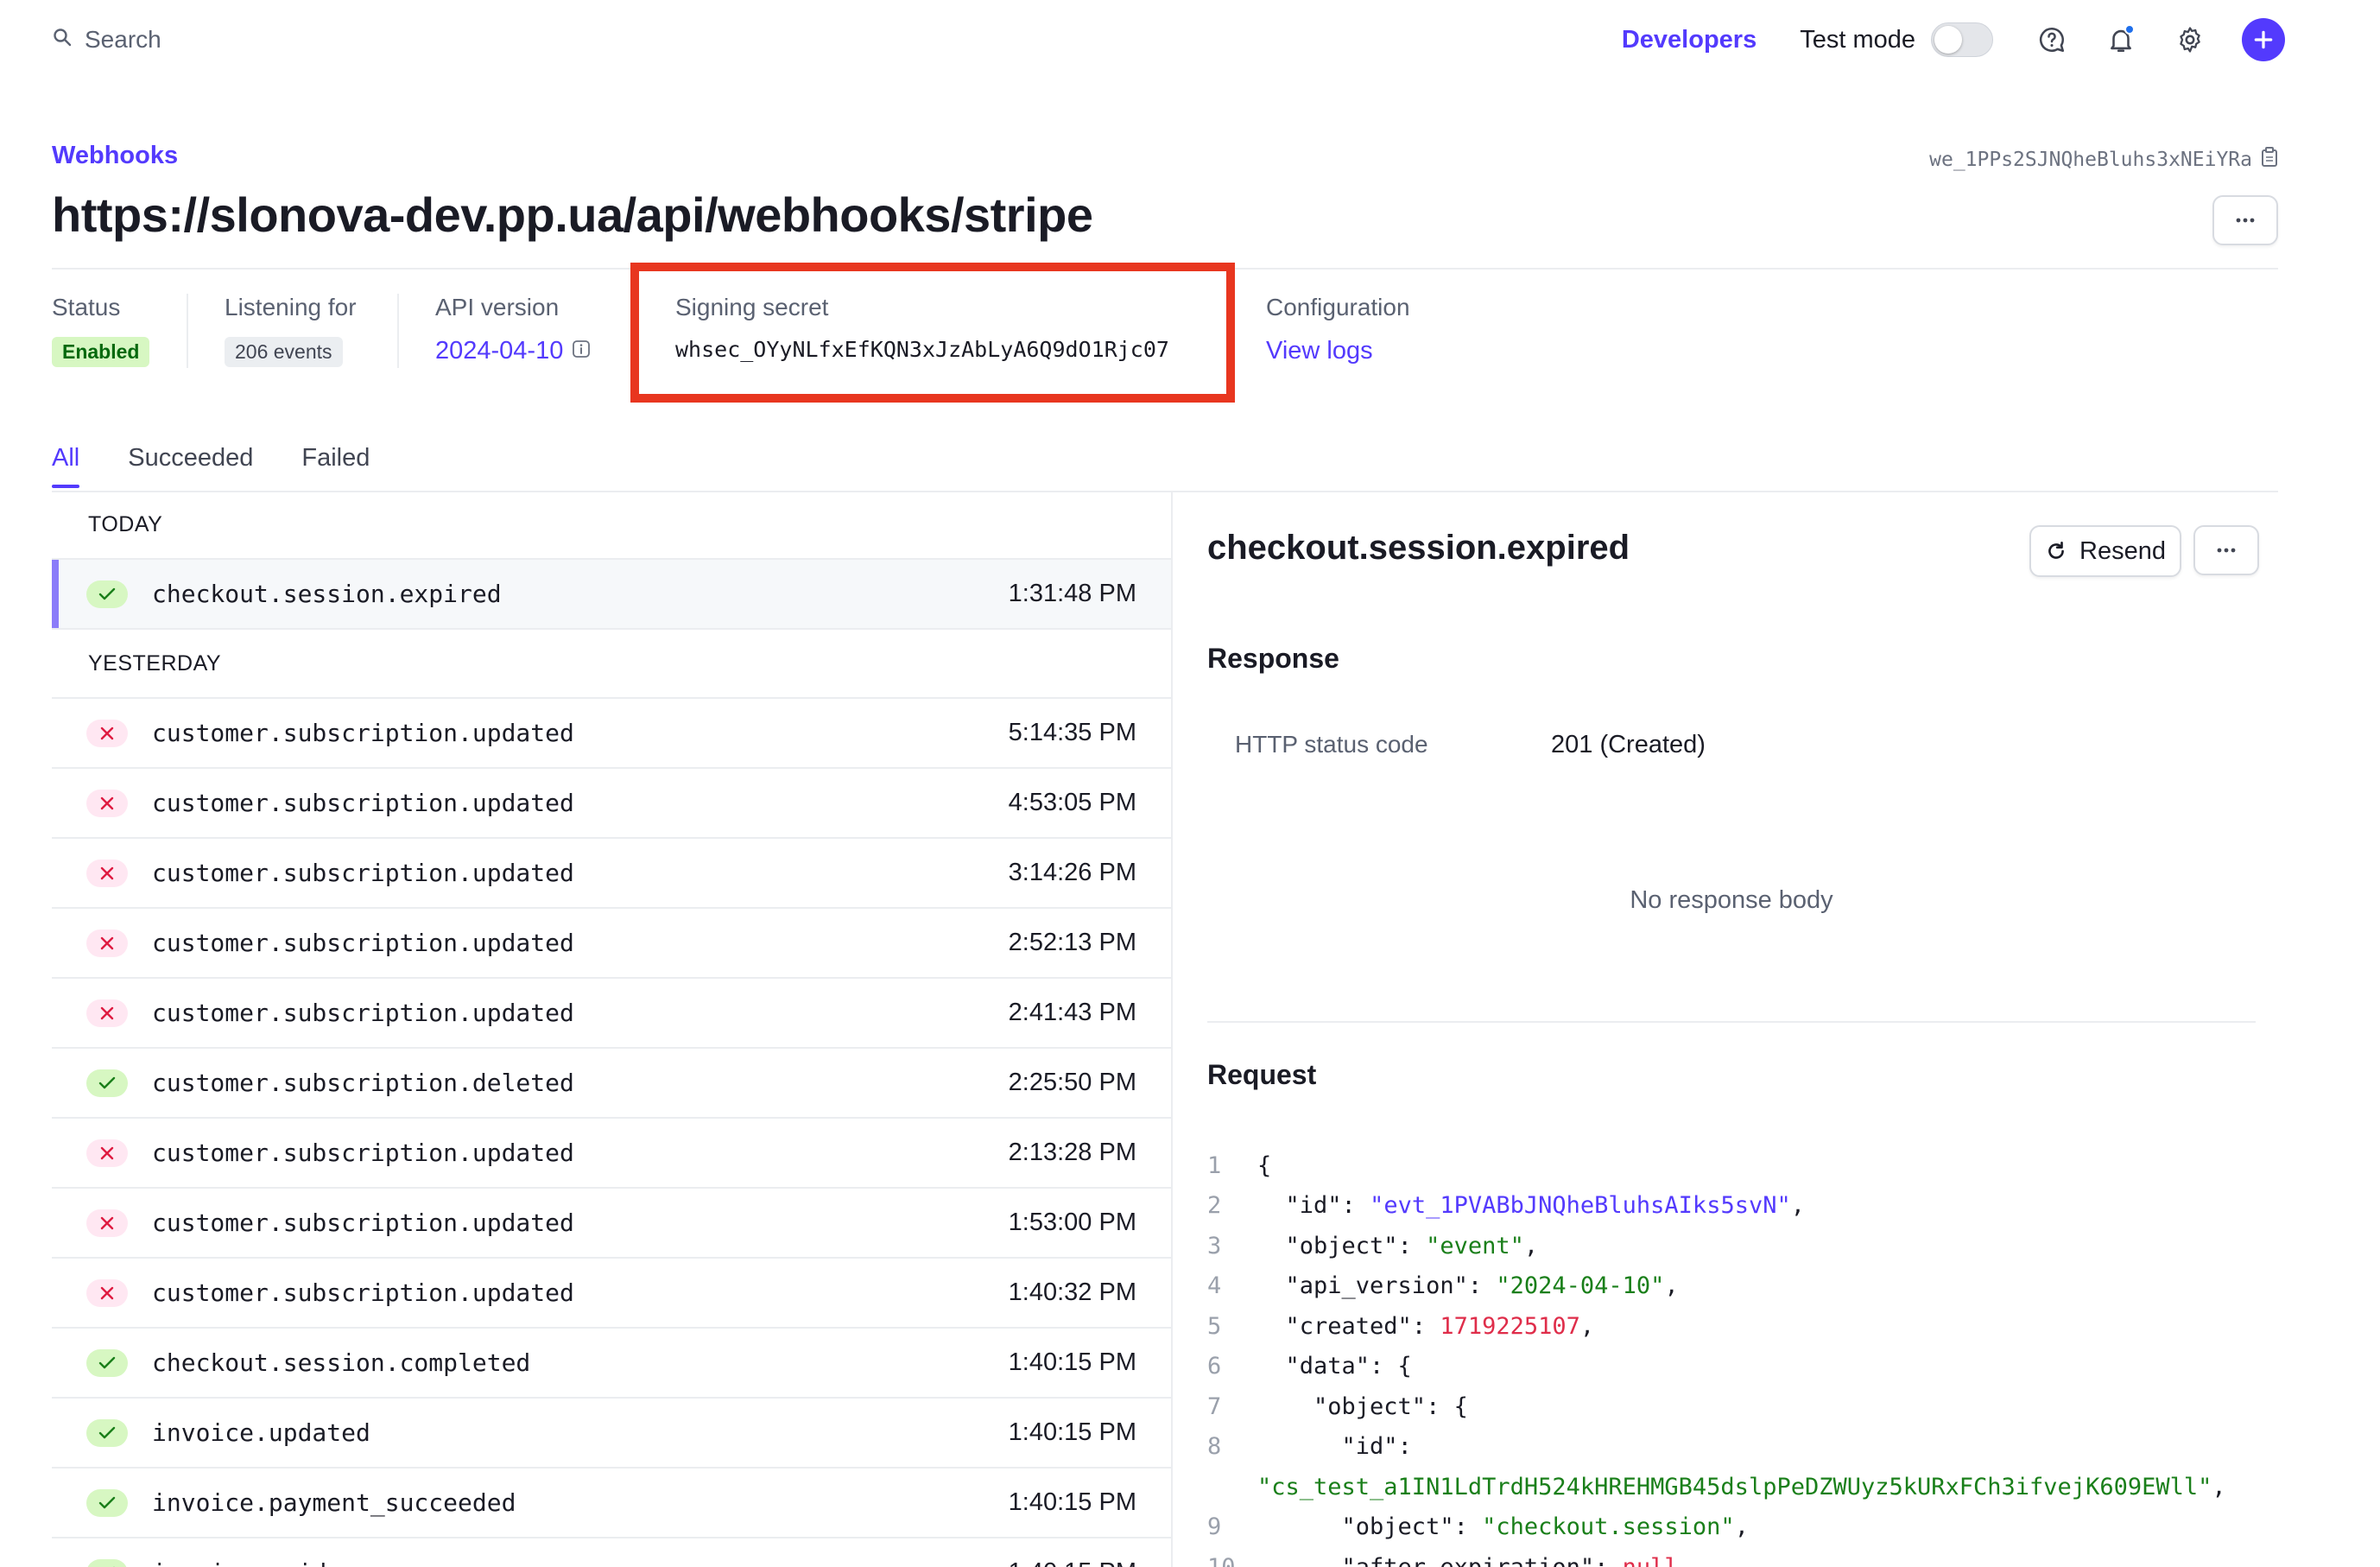 The width and height of the screenshot is (2380, 1567). Describe the element at coordinates (107, 40) in the screenshot. I see `search-bar: Search` at that location.